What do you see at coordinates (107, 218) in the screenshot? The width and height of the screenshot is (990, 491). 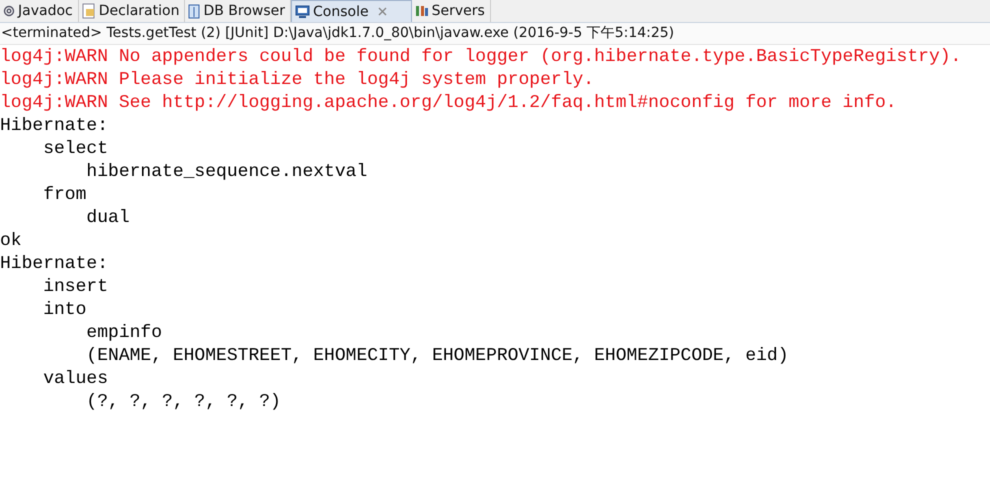 I see `console-line: dual` at bounding box center [107, 218].